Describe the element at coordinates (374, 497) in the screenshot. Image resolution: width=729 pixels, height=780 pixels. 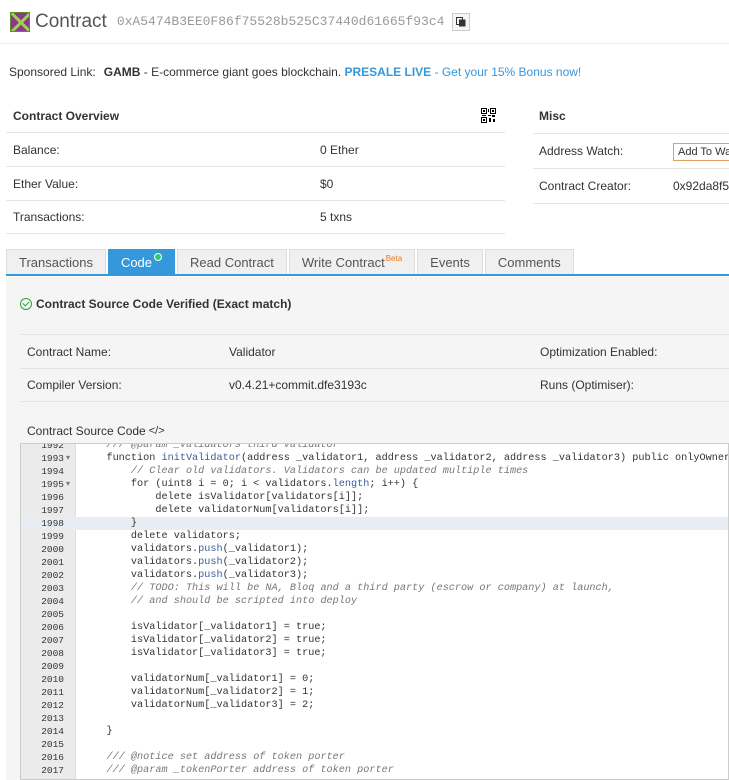
I see `code-line: 1996 delete isValidator[validators[i]];` at that location.